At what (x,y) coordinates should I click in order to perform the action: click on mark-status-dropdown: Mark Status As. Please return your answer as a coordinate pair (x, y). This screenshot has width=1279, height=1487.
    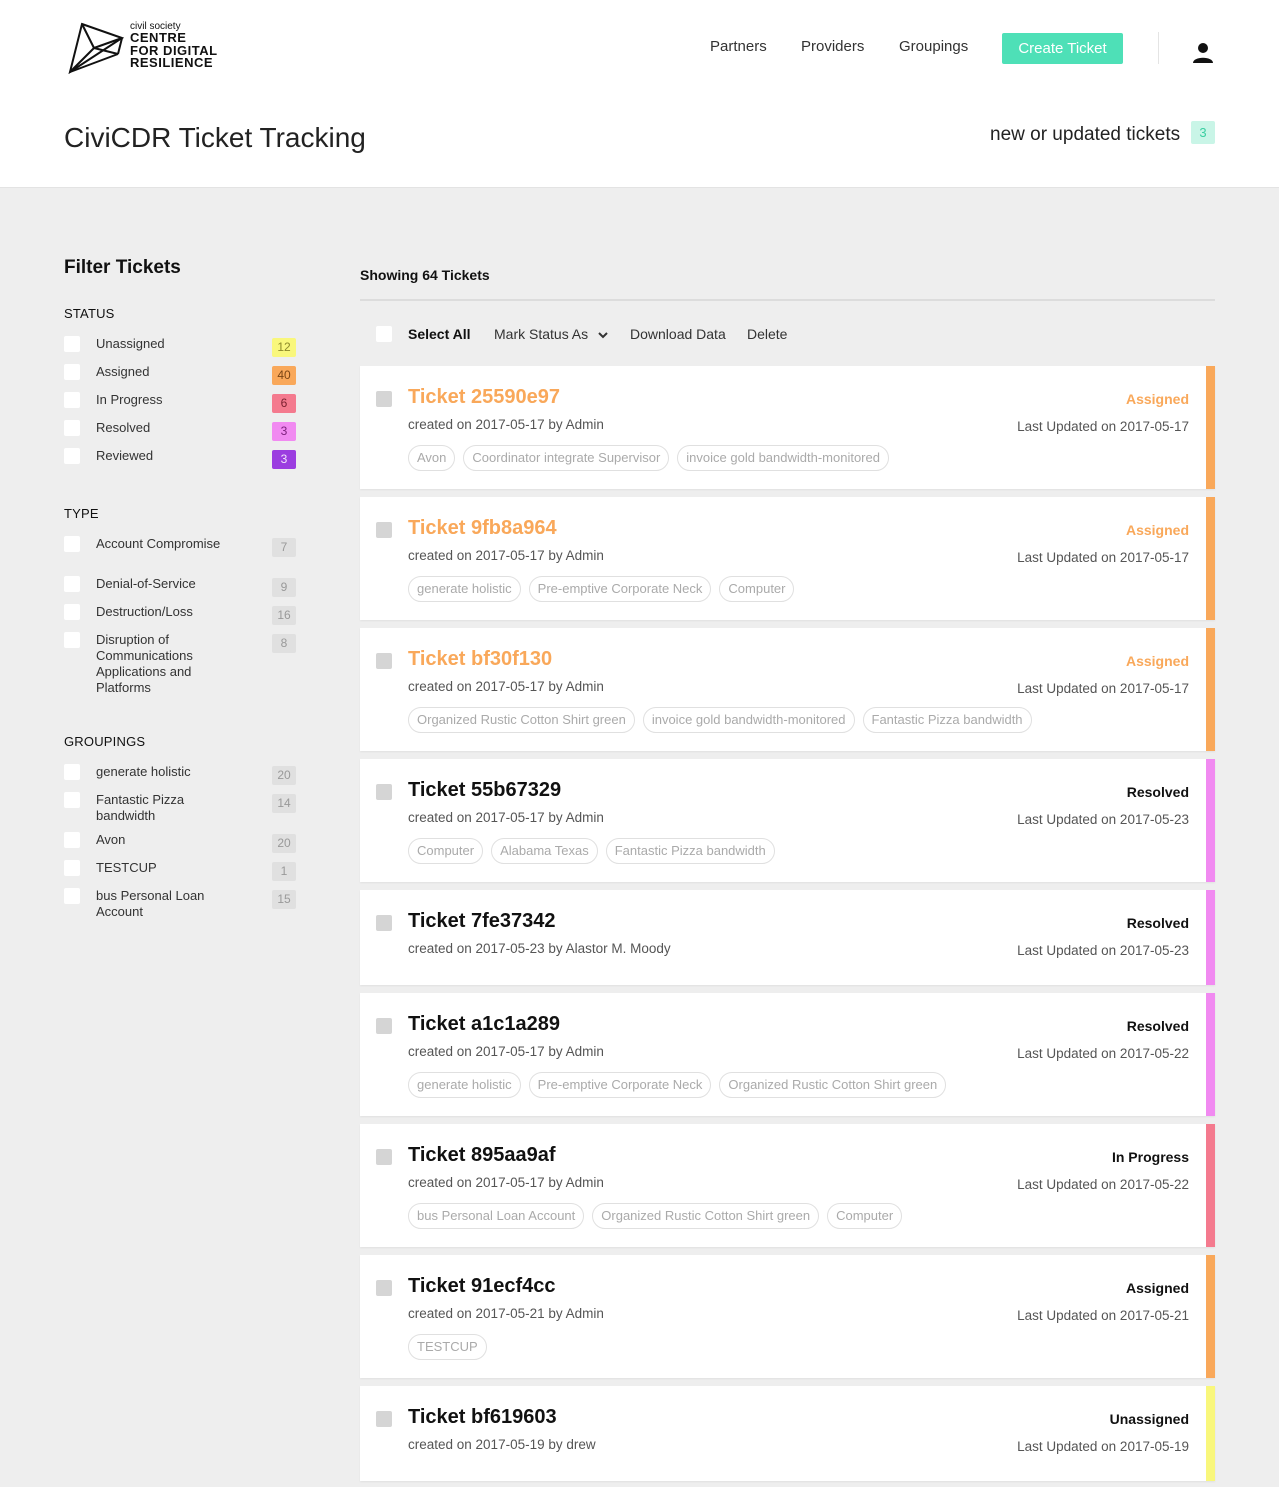
    Looking at the image, I should click on (551, 334).